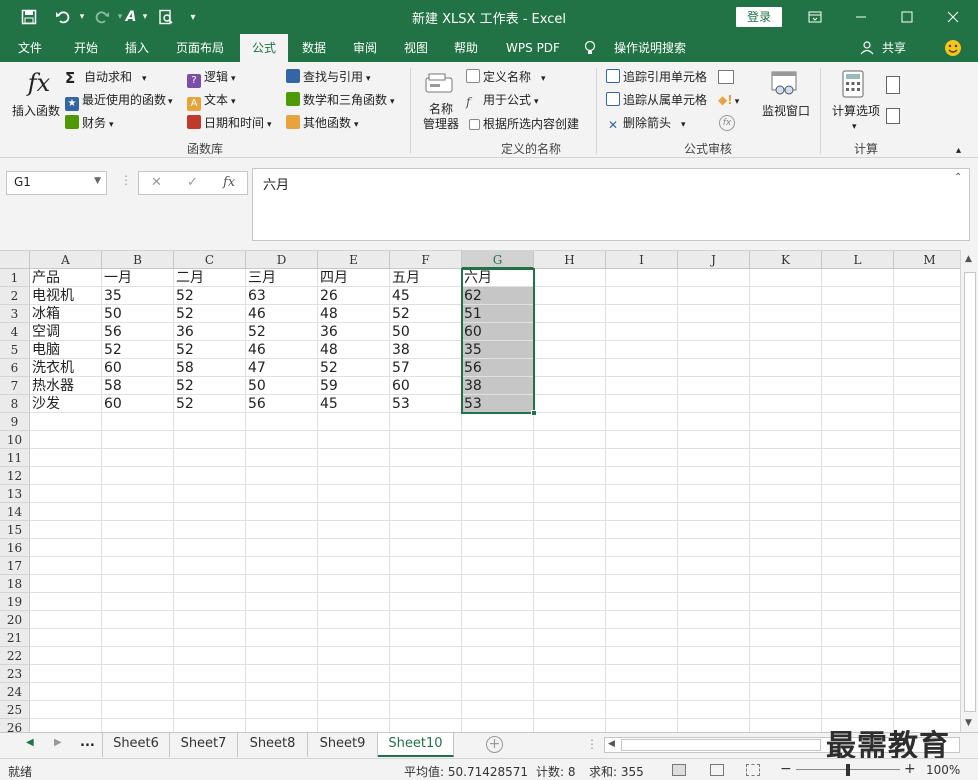 This screenshot has width=978, height=780. What do you see at coordinates (426, 260) in the screenshot?
I see `column-header-f: F` at bounding box center [426, 260].